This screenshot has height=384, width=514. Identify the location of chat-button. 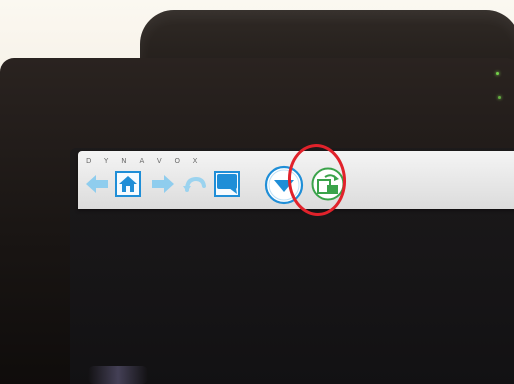
(227, 184).